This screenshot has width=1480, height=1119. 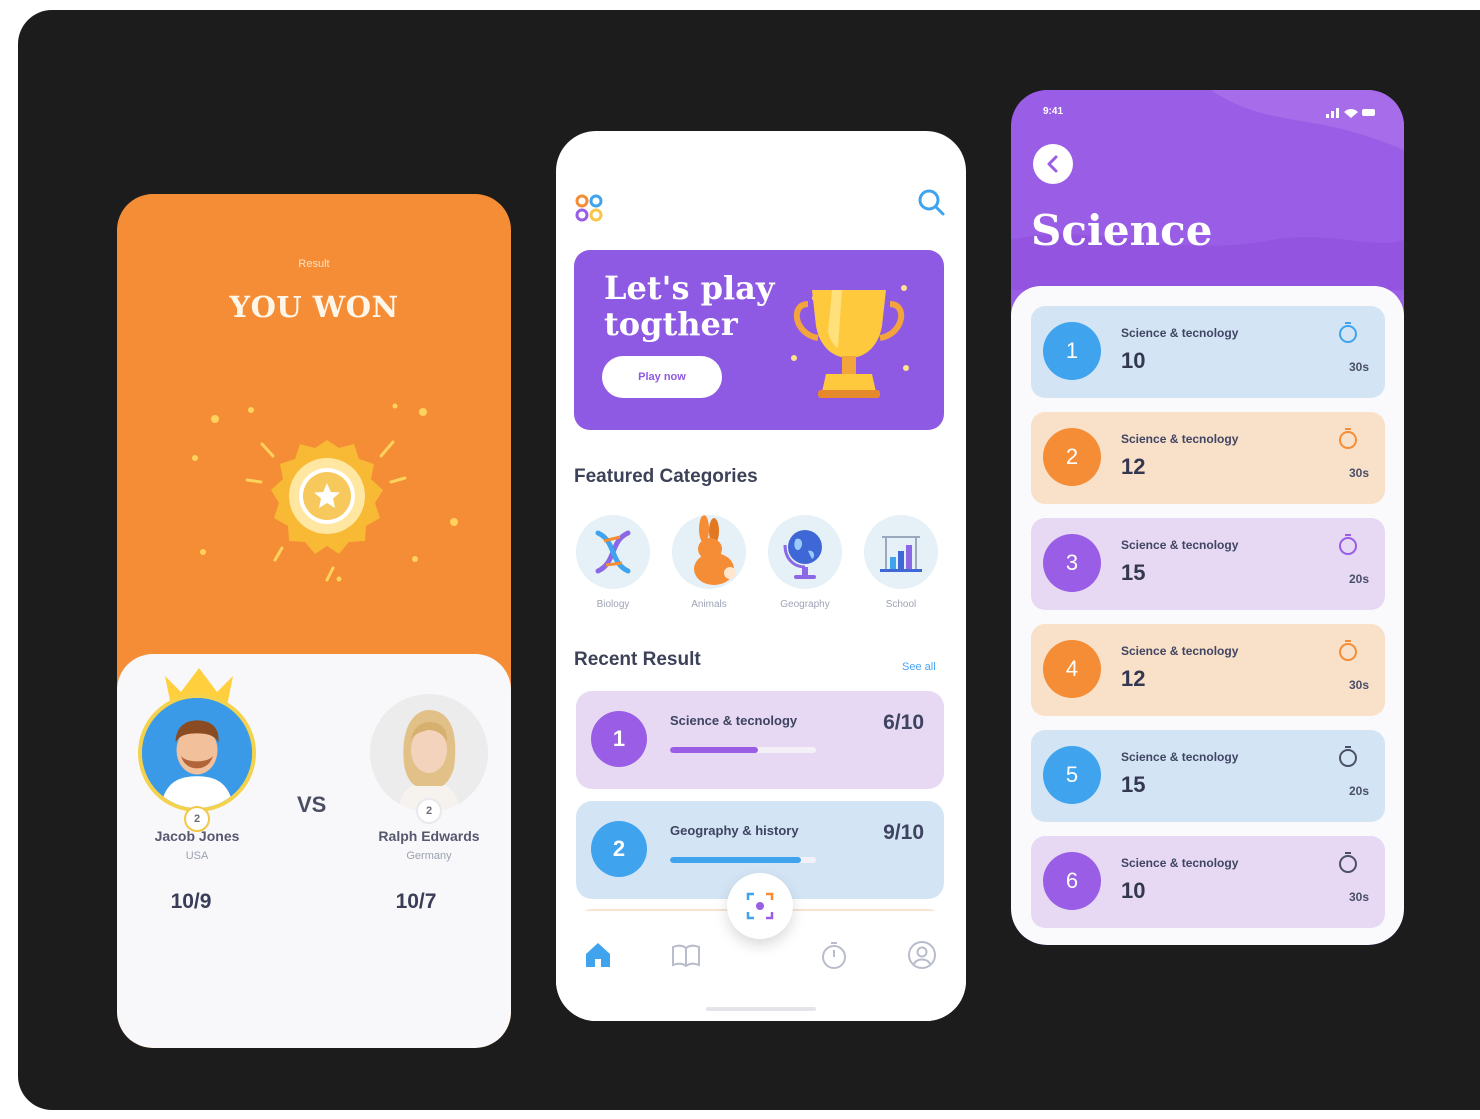 I want to click on player-2-country: Germany, so click(x=429, y=856).